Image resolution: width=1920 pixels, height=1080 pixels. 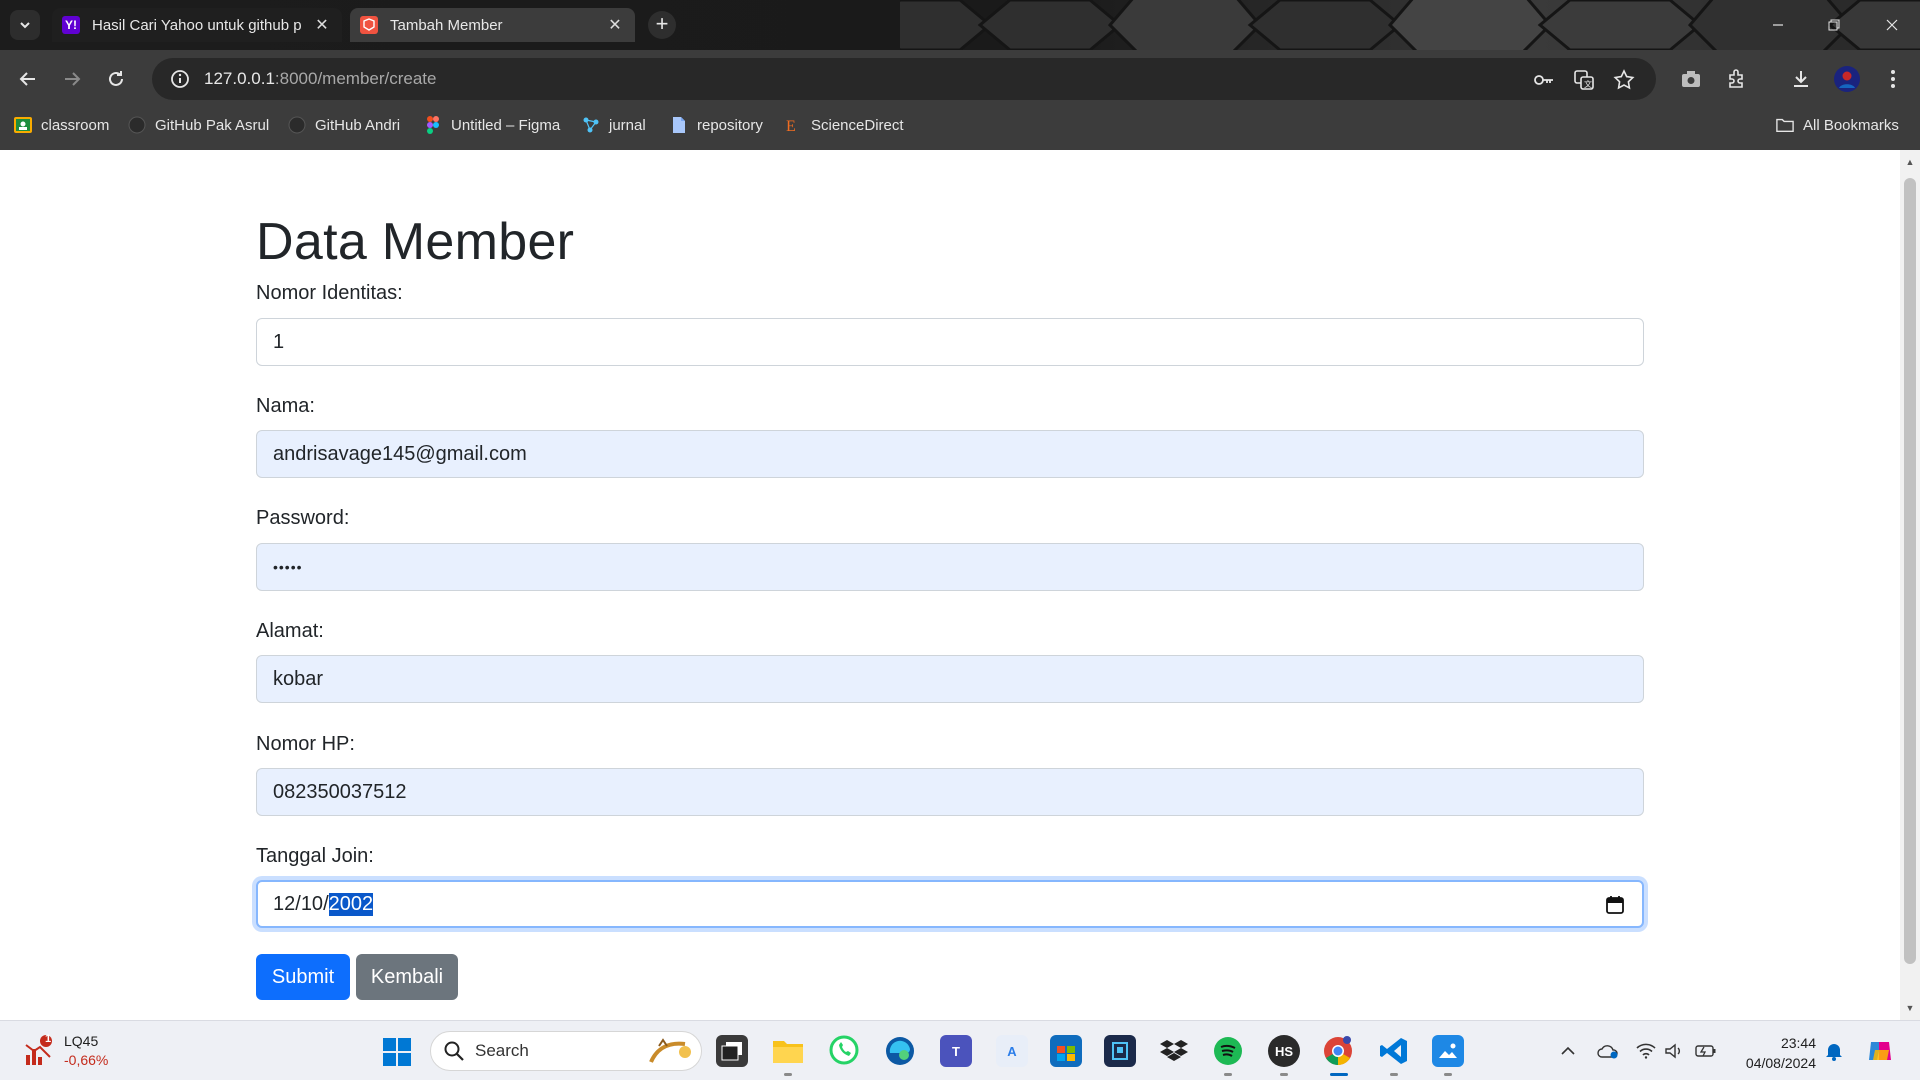 What do you see at coordinates (446, 25) in the screenshot?
I see `tab-title: Tambah Member` at bounding box center [446, 25].